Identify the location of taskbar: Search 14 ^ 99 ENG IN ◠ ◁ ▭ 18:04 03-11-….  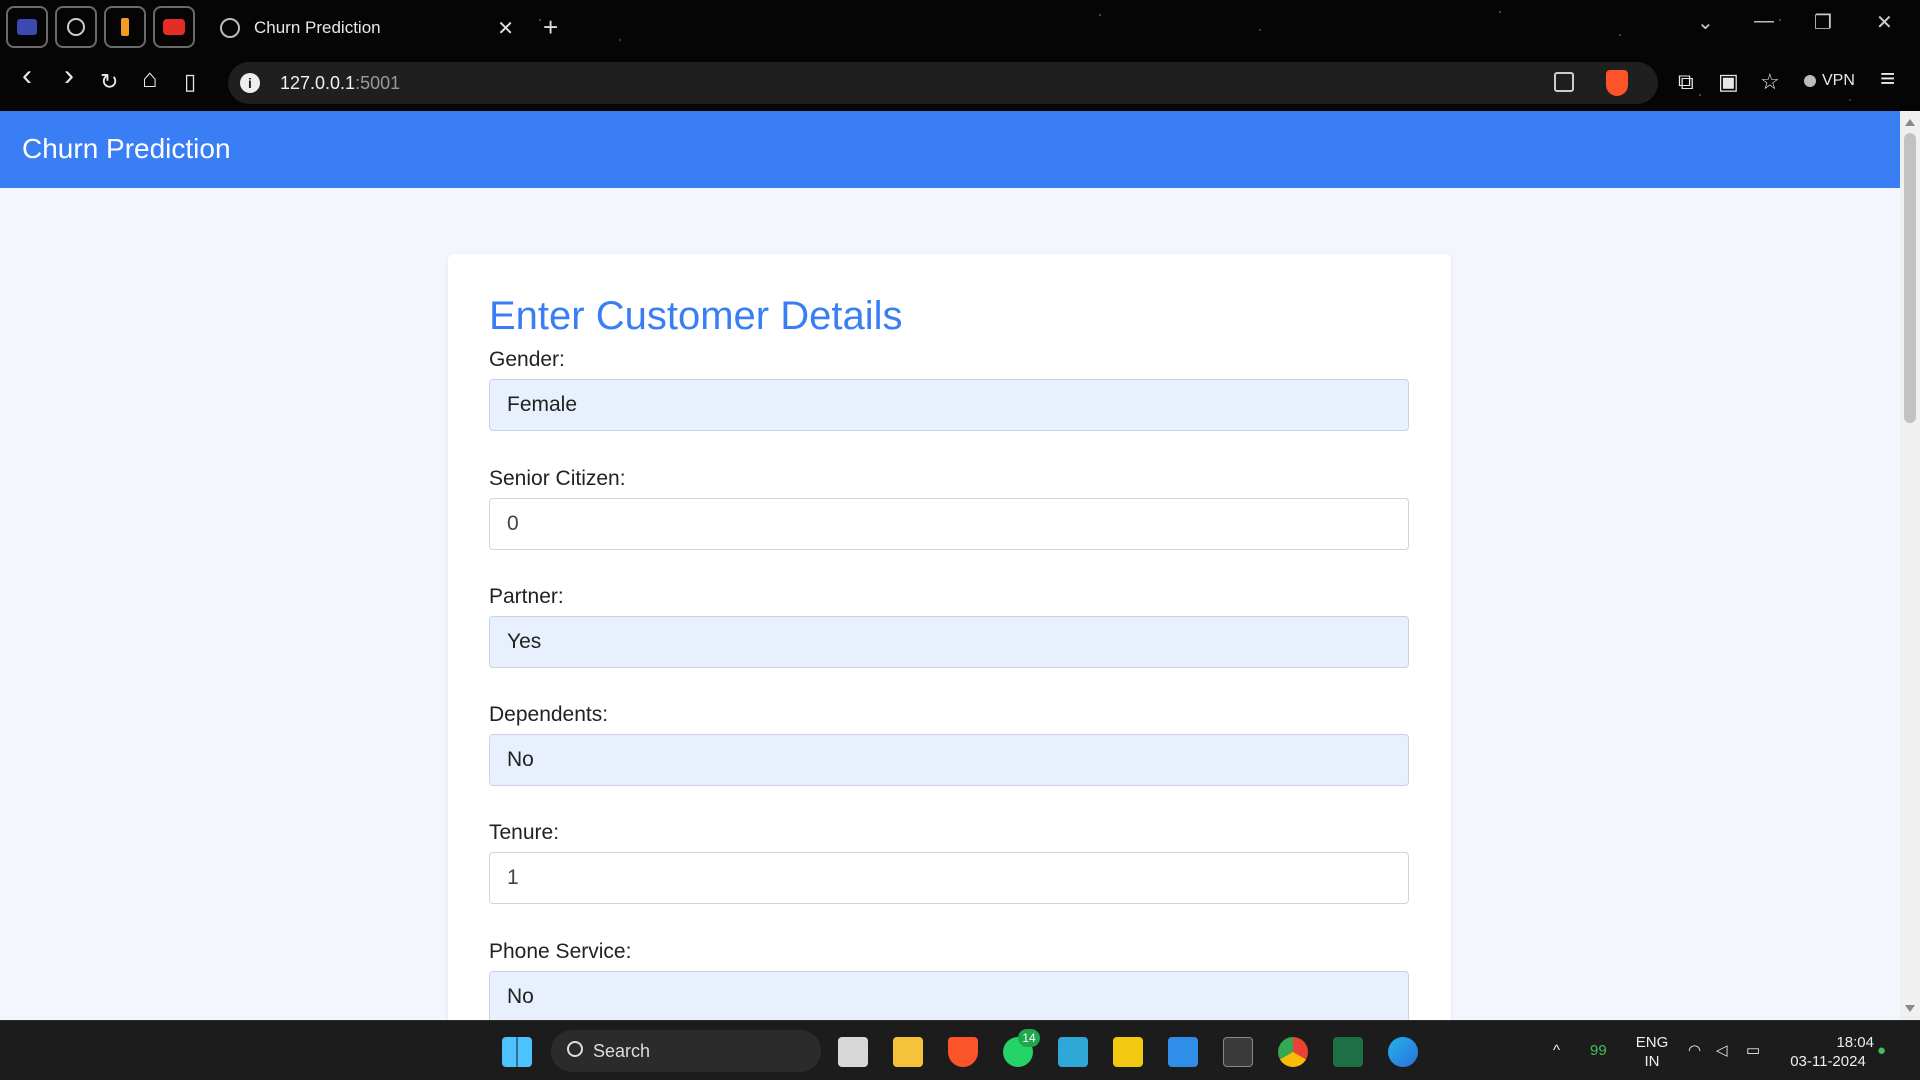
(960, 1050).